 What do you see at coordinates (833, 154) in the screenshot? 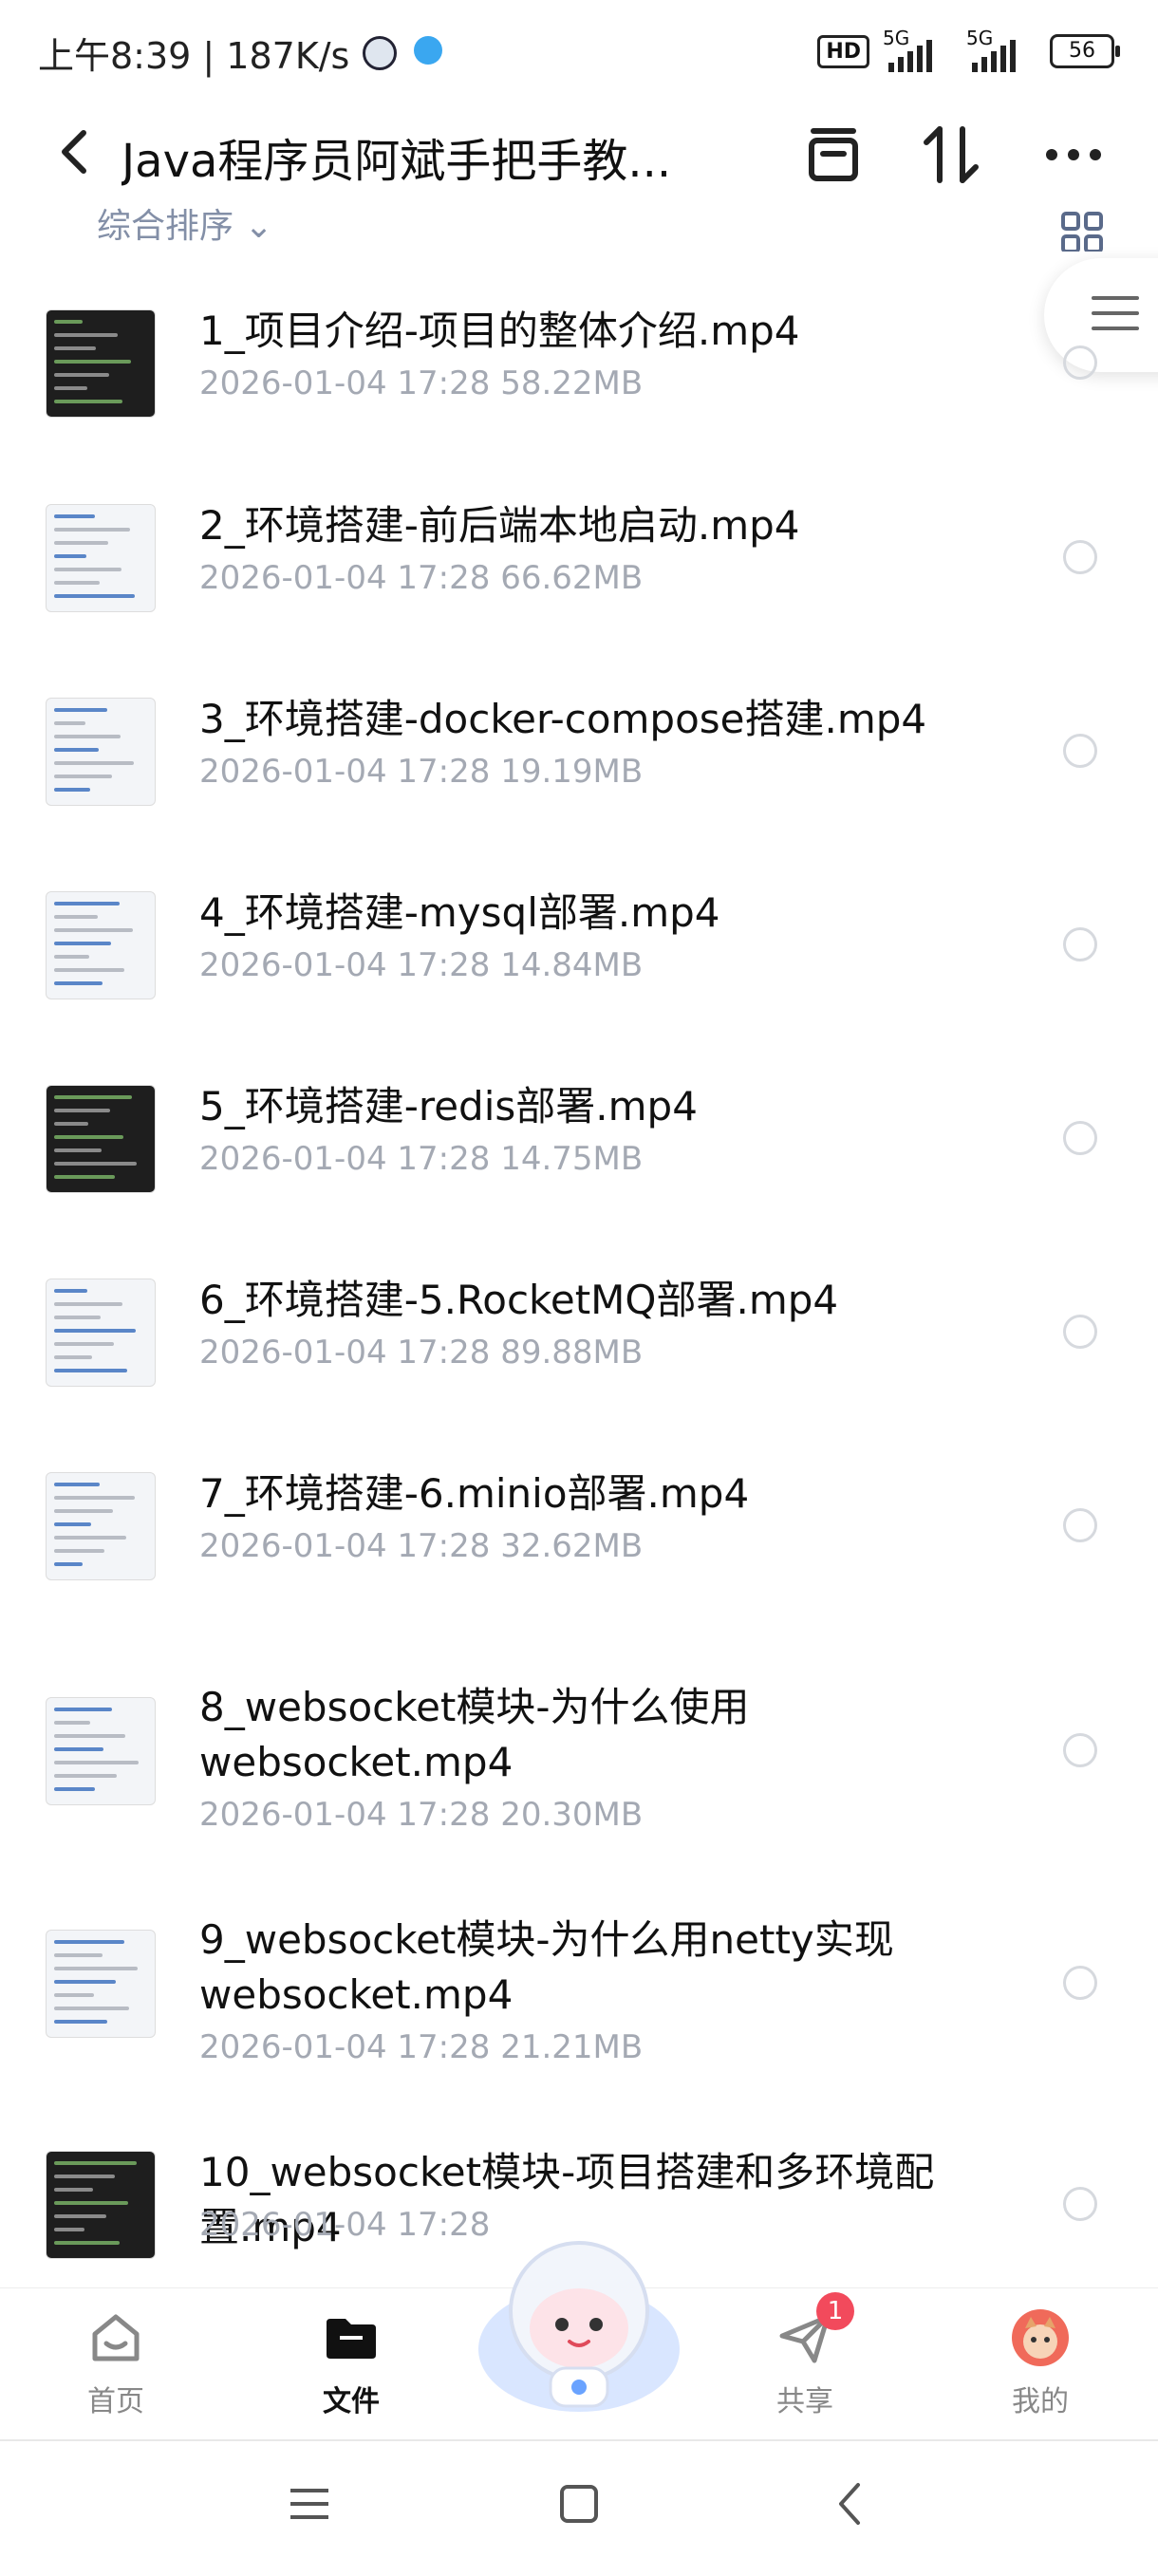
I see `archive-icon` at bounding box center [833, 154].